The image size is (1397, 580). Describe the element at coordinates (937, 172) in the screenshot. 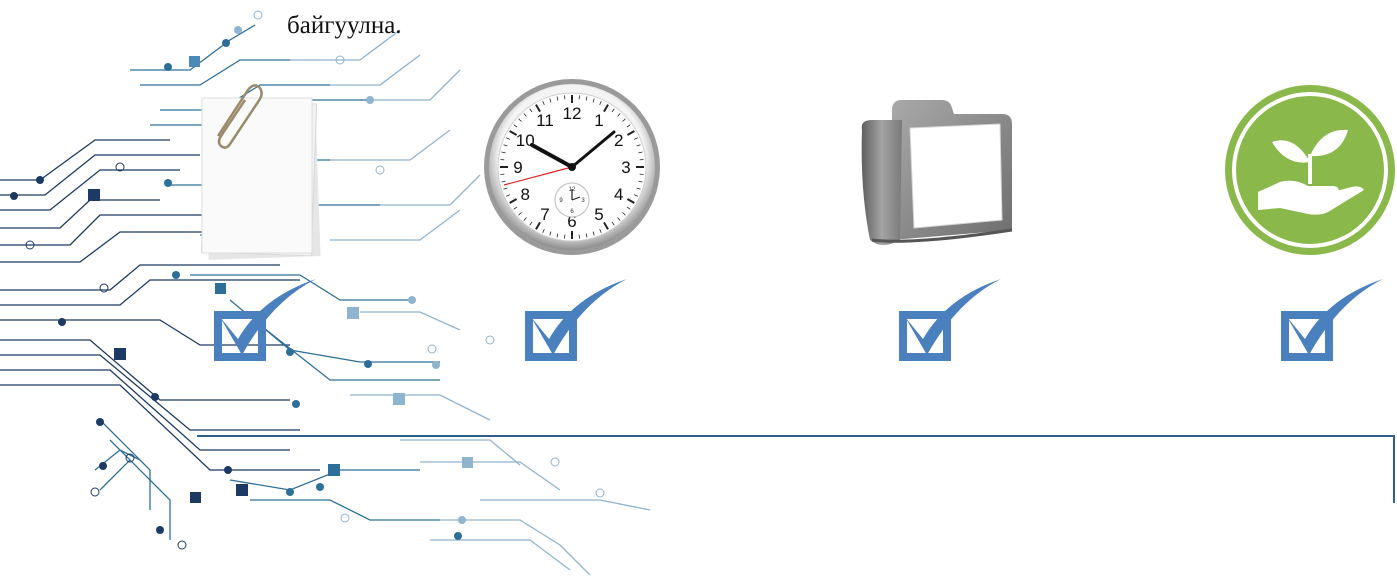

I see `folder-icon` at that location.